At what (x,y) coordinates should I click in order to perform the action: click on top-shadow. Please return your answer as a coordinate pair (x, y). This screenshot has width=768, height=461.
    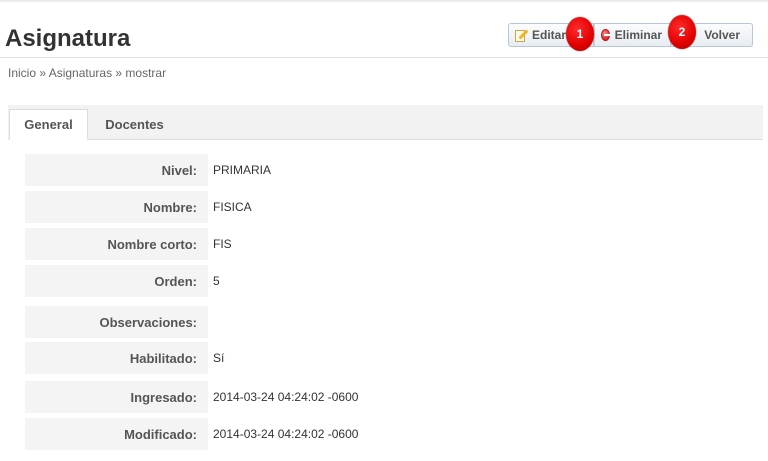
    Looking at the image, I should click on (384, 1).